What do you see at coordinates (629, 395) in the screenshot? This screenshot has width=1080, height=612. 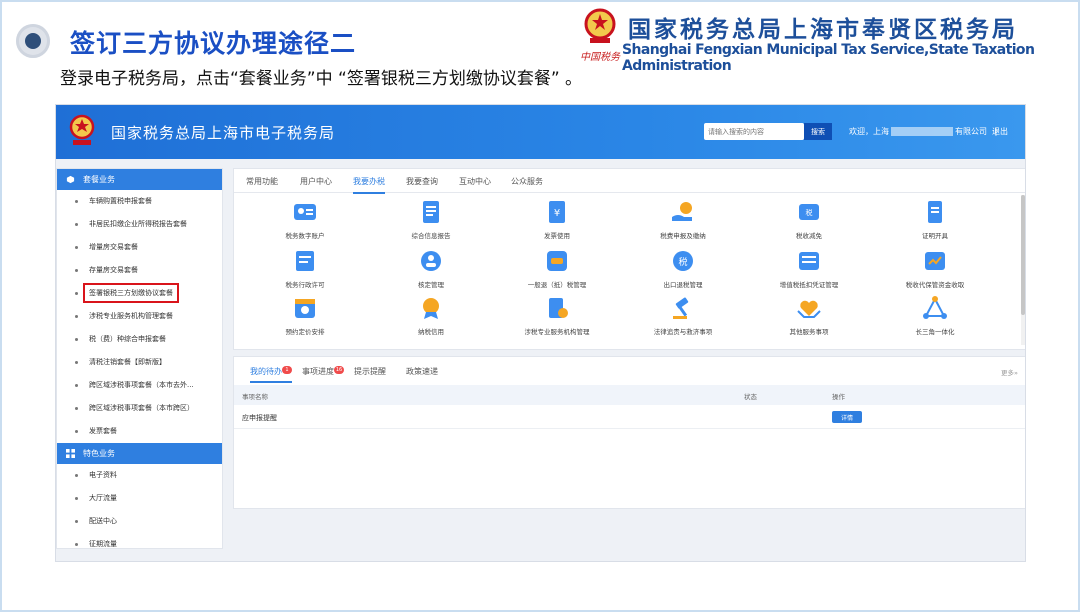 I see `todo-table-header: 事项名称 状态 操作` at bounding box center [629, 395].